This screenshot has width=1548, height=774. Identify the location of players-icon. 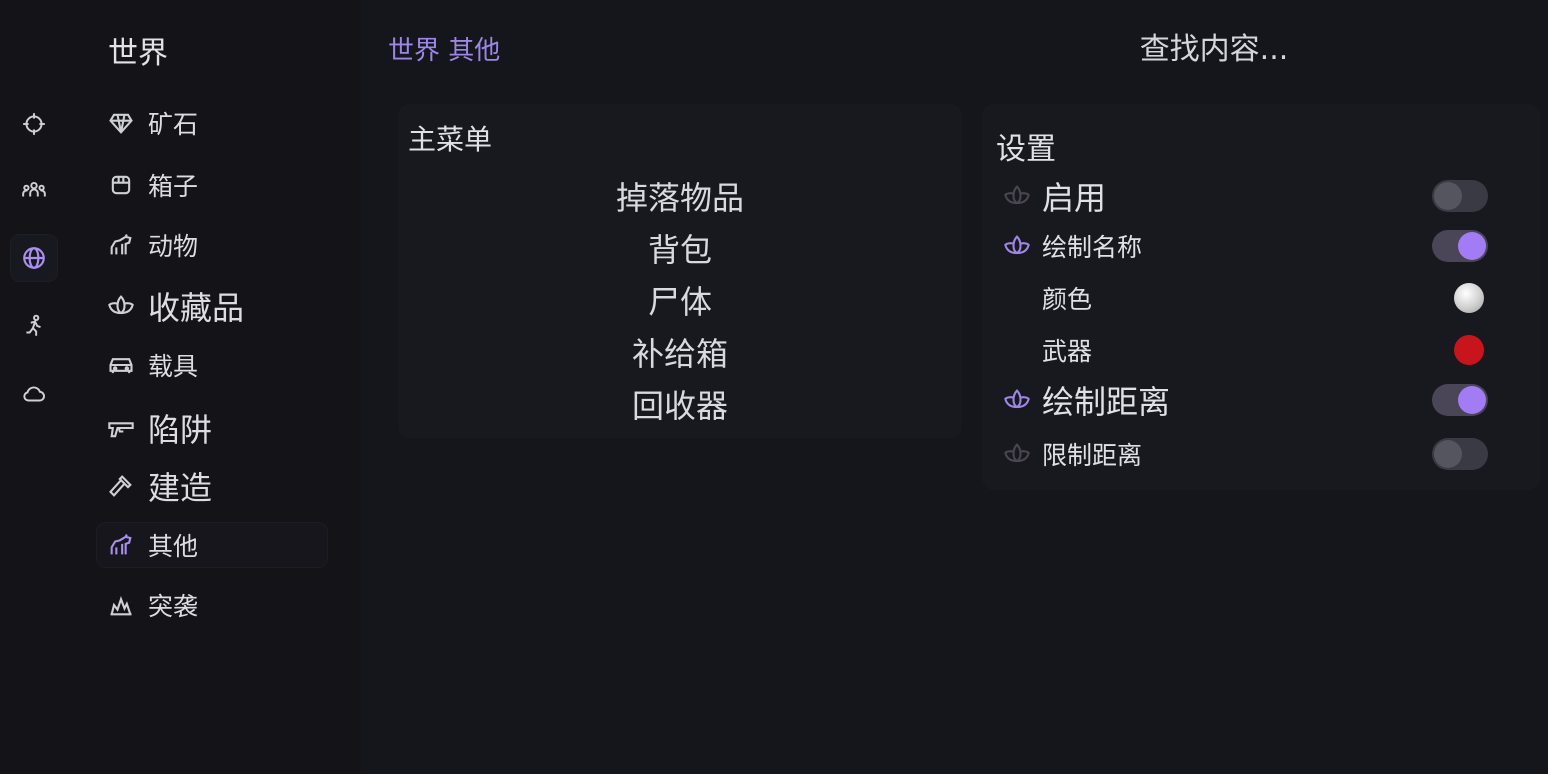
(34, 189).